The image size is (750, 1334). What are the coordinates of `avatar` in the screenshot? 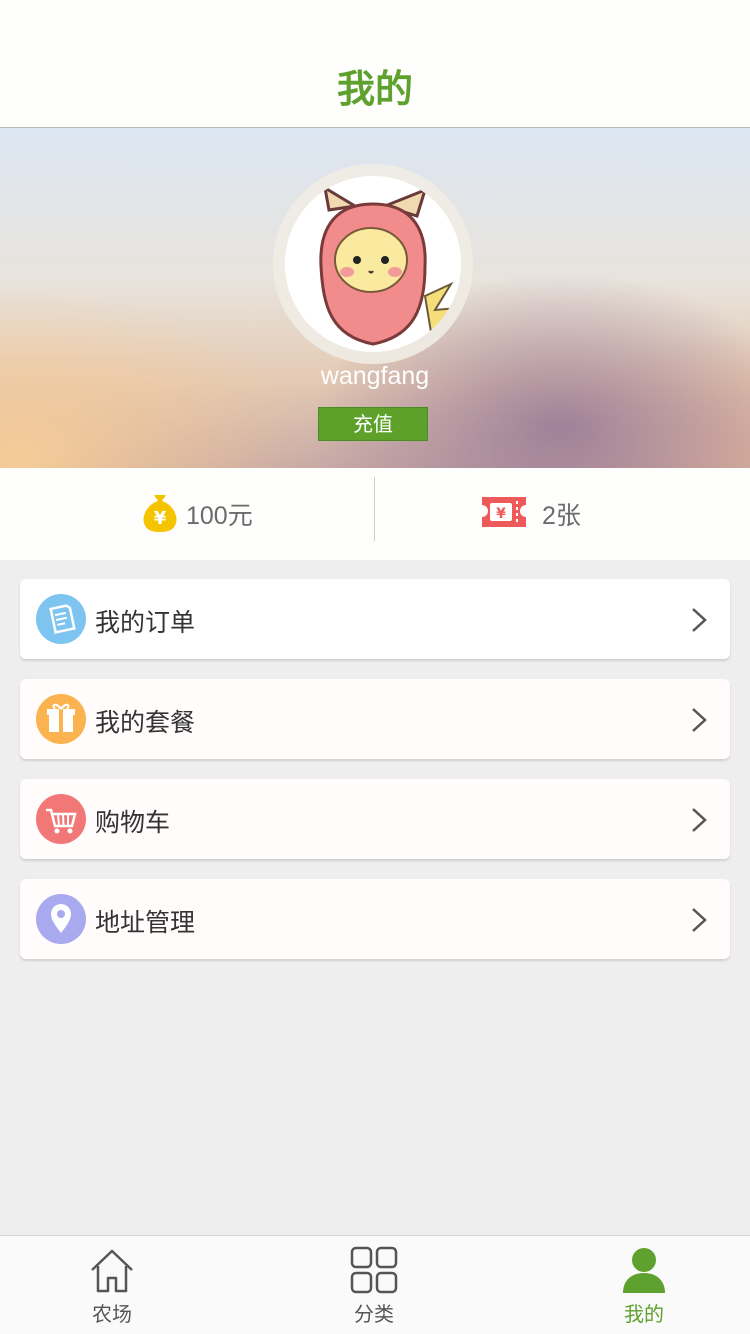 It's located at (373, 264).